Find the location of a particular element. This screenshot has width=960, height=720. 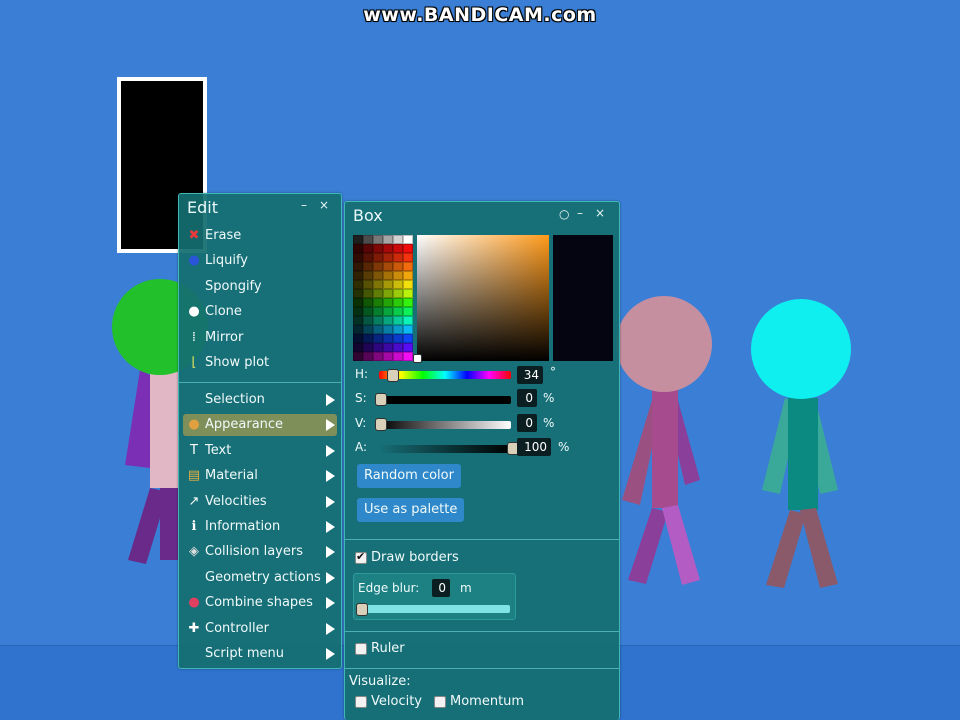

edge-blur-slider-knob is located at coordinates (362, 609).